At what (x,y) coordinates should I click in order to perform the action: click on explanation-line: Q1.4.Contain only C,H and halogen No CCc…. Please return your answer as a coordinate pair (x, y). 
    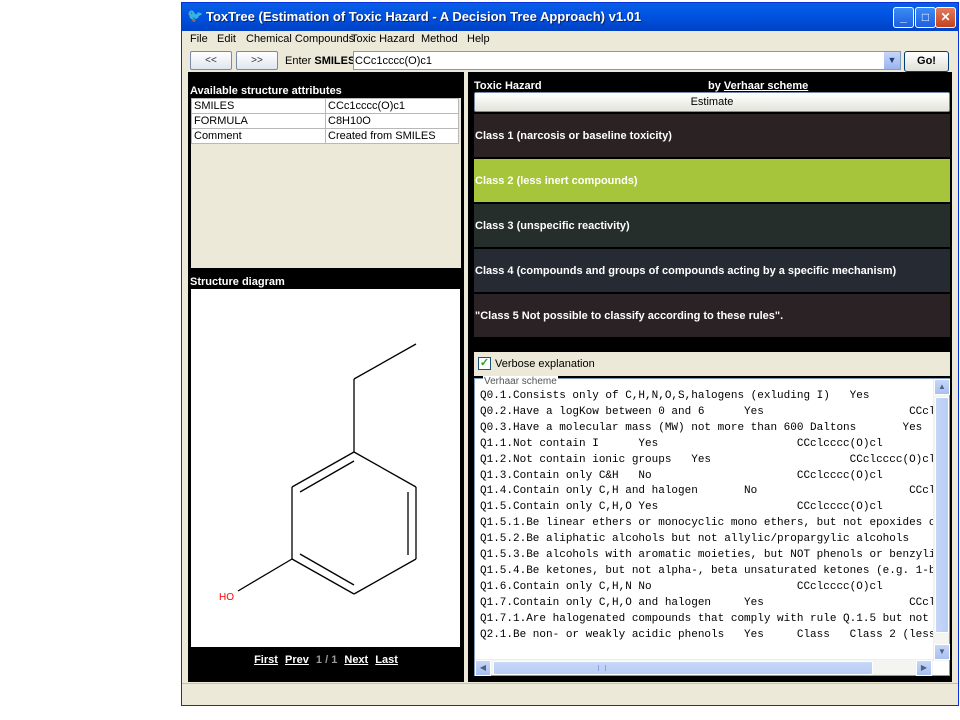
    Looking at the image, I should click on (708, 491).